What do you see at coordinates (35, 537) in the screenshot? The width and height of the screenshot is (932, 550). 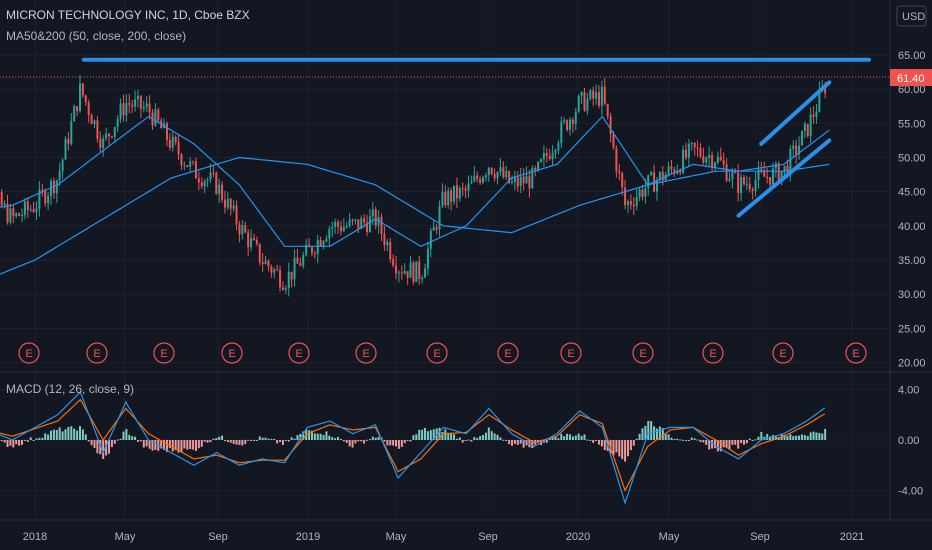 I see `time-tick-label: 2018` at bounding box center [35, 537].